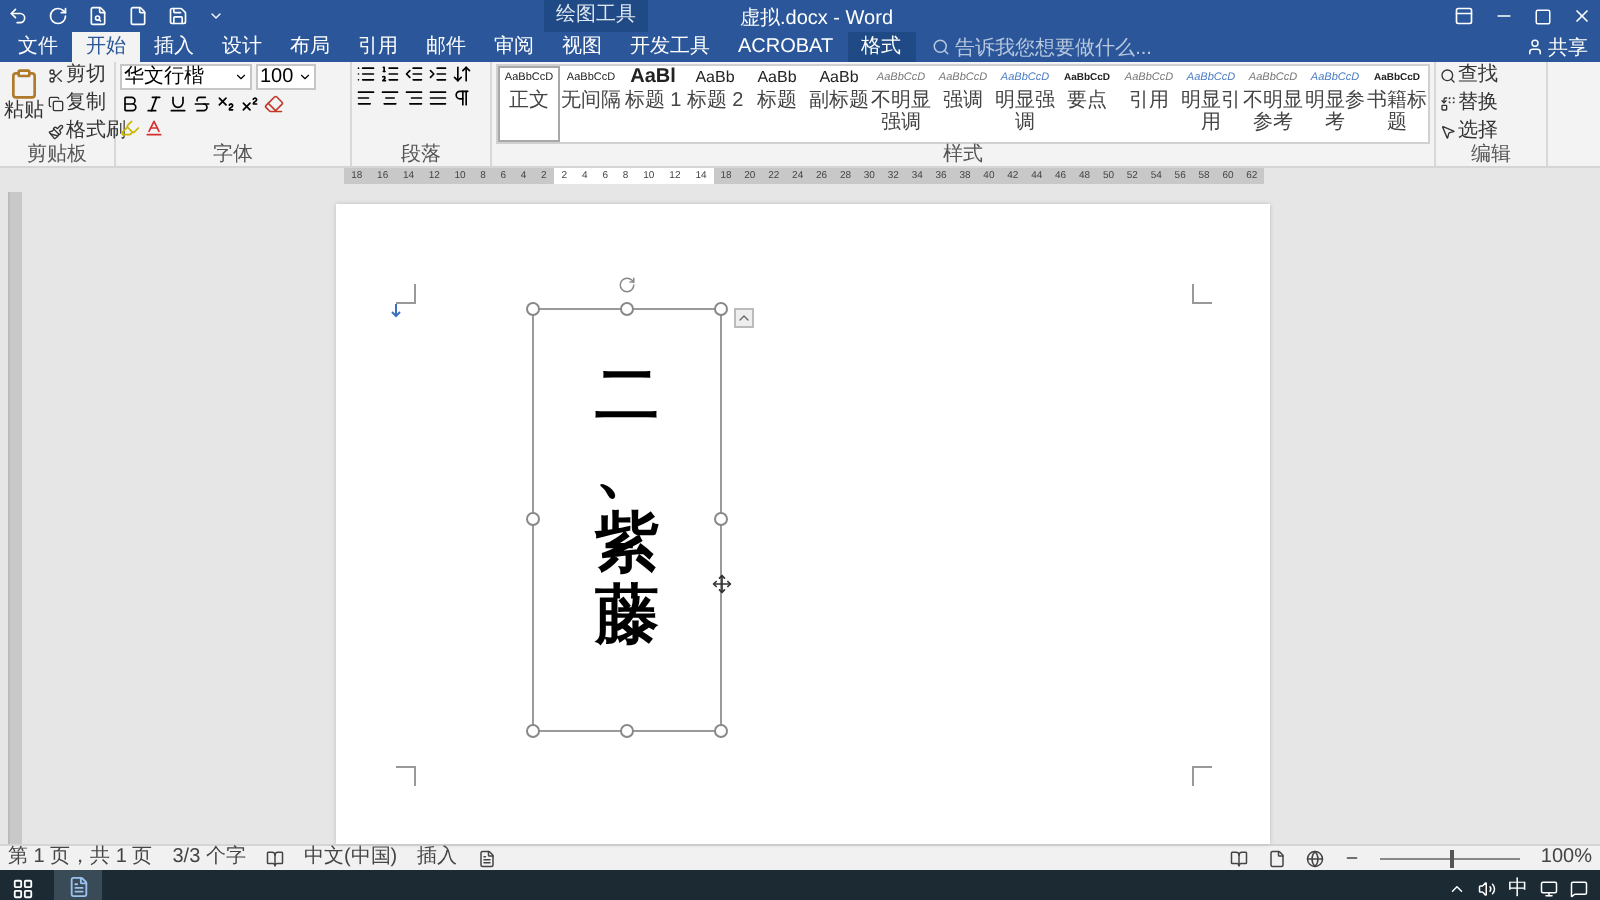 This screenshot has width=1600, height=900. Describe the element at coordinates (130, 104) in the screenshot. I see `bold-icon` at that location.